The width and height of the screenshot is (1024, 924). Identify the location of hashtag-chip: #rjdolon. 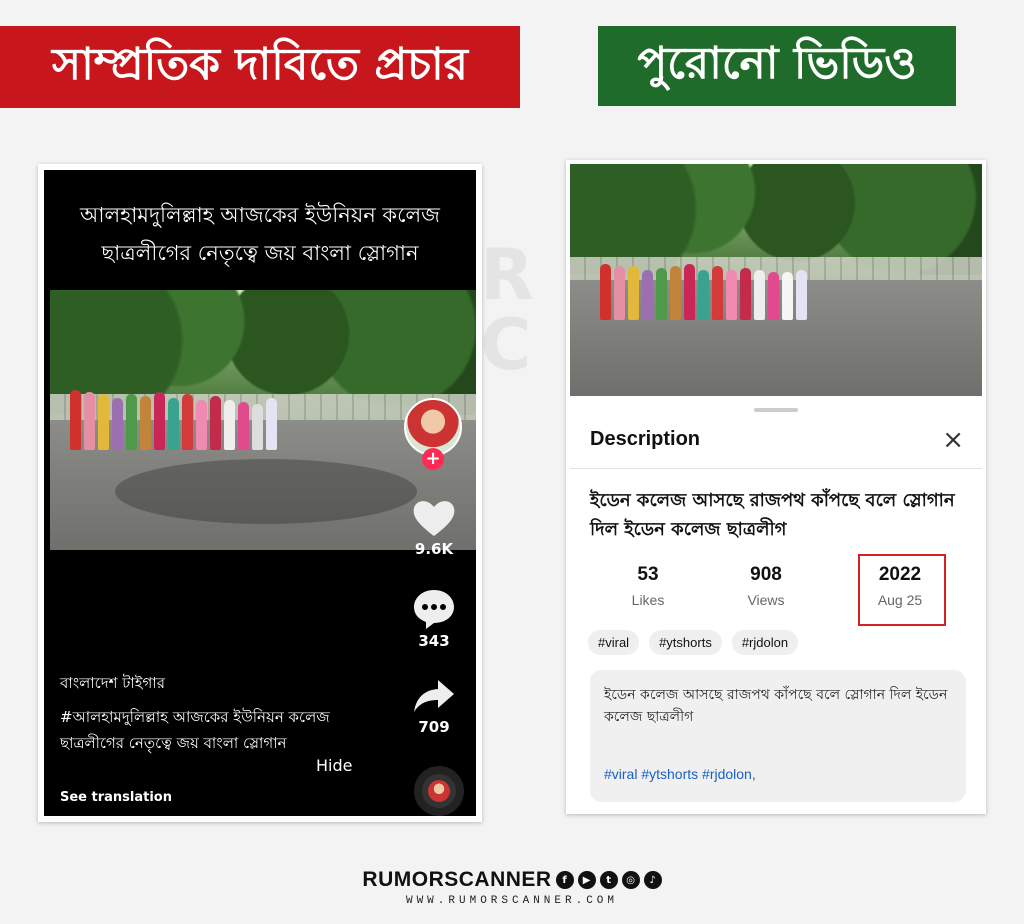
(765, 642).